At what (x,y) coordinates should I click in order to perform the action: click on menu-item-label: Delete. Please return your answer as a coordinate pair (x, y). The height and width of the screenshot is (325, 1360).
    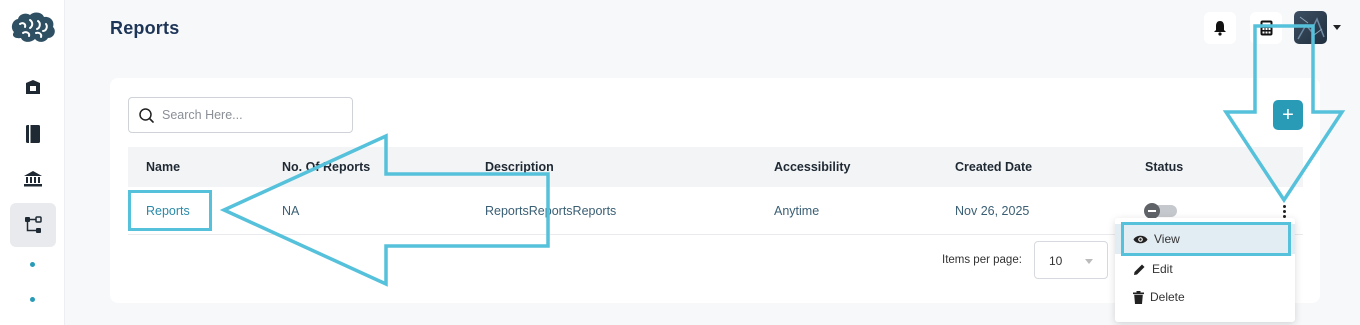
    Looking at the image, I should click on (1167, 297).